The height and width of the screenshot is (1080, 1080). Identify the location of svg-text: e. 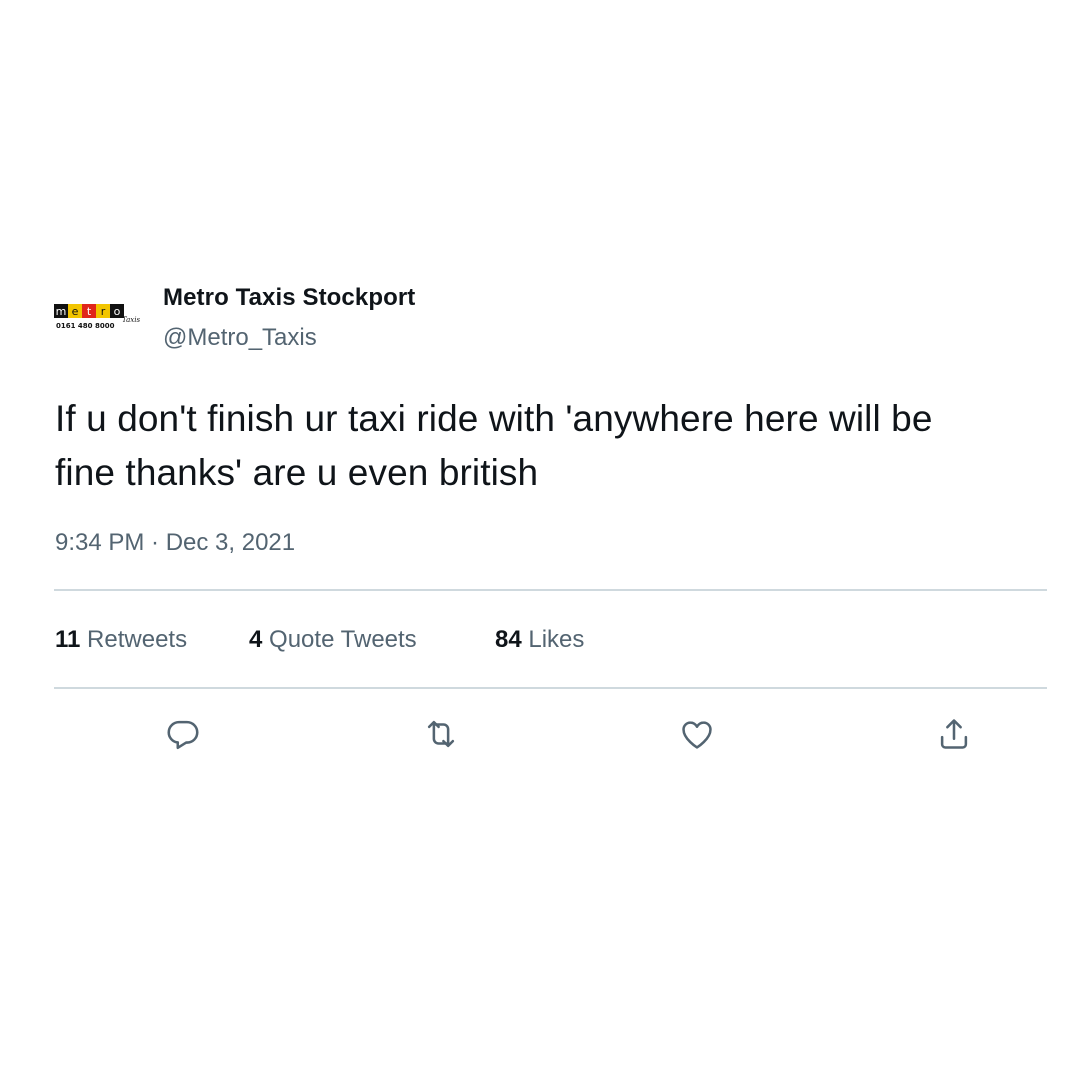
(75, 311).